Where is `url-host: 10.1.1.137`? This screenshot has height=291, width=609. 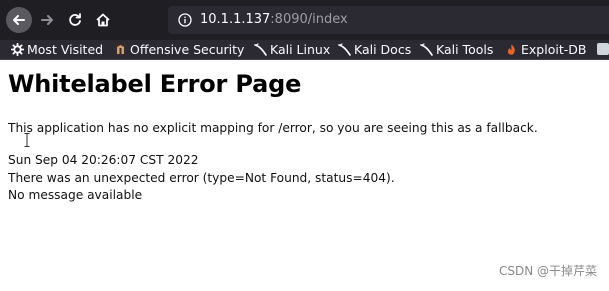
url-host: 10.1.1.137 is located at coordinates (235, 19).